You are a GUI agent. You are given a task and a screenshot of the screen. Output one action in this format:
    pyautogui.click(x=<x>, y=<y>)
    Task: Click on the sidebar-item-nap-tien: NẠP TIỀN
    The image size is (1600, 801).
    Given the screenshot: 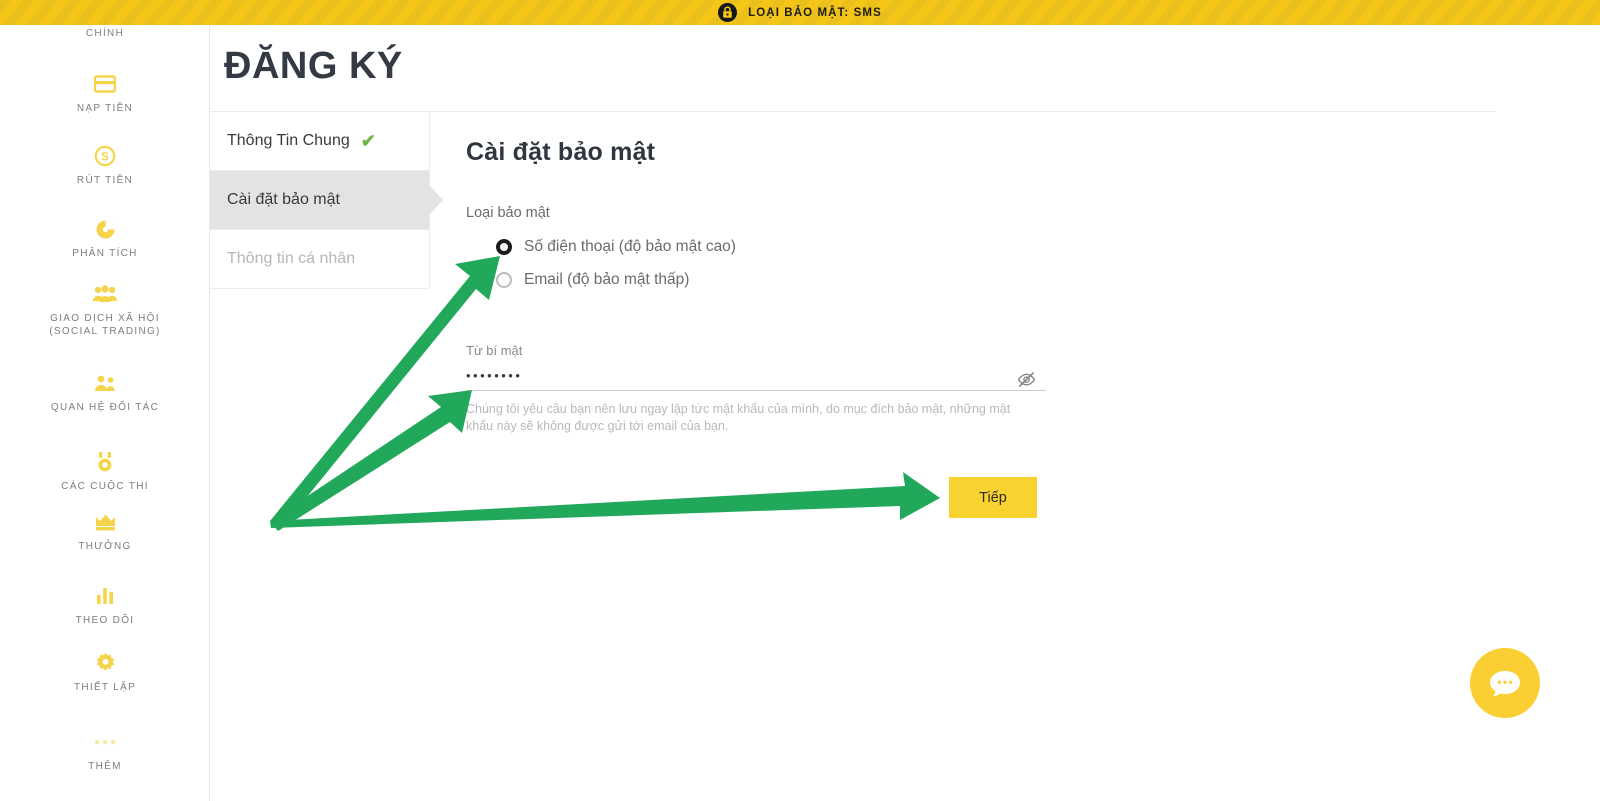 What is the action you would take?
    pyautogui.click(x=104, y=94)
    